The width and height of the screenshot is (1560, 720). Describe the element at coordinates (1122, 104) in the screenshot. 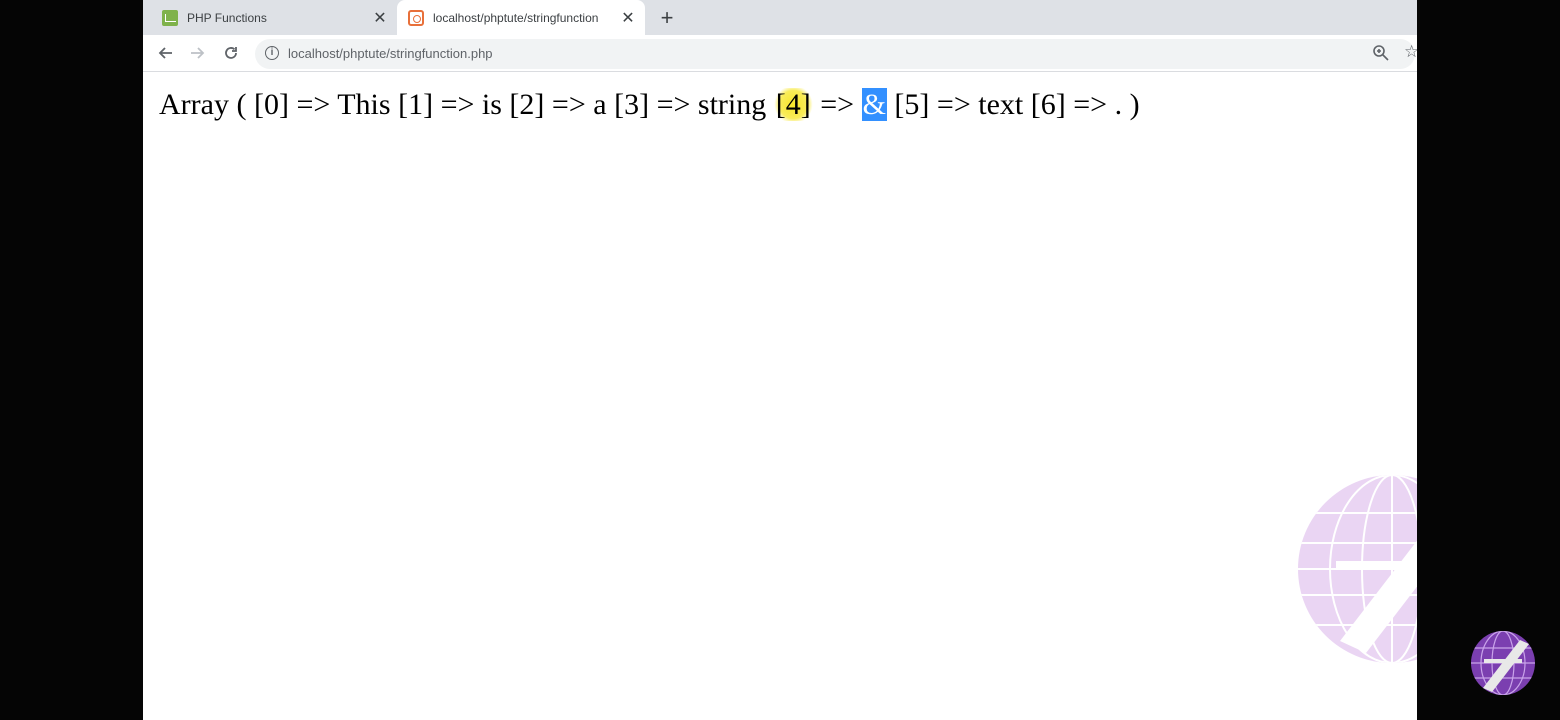

I see `array-value: .` at that location.